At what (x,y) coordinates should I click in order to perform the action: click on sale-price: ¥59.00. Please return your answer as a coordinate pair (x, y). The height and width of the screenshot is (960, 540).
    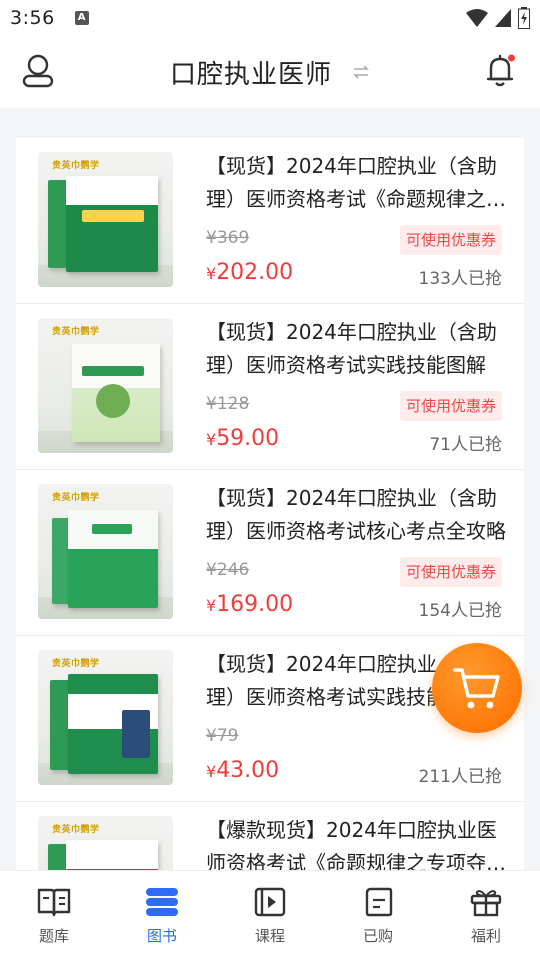
    Looking at the image, I should click on (243, 438).